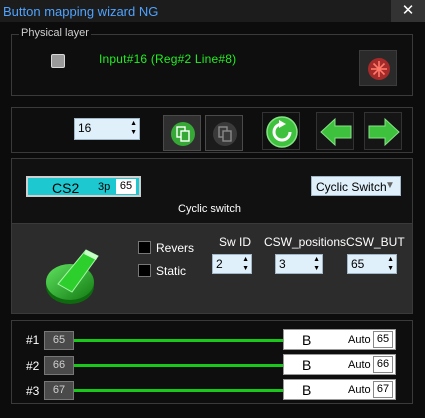 This screenshot has width=425, height=418. What do you see at coordinates (59, 390) in the screenshot?
I see `row-input-box: 67` at bounding box center [59, 390].